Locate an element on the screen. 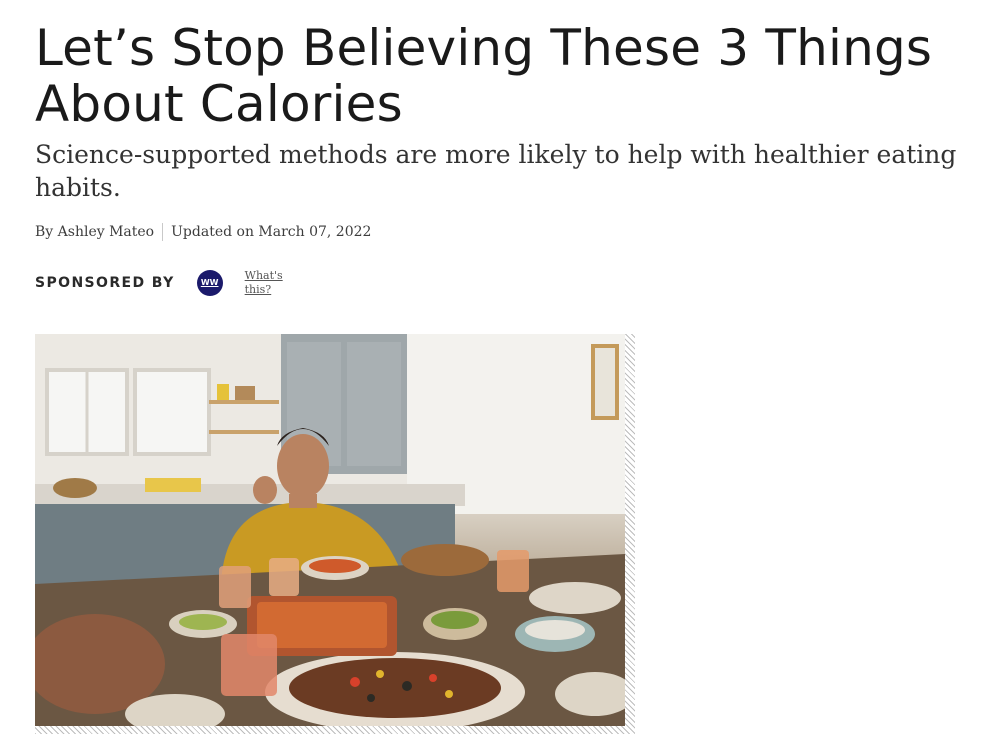 This screenshot has height=739, width=996. ww-logo-icon: WW is located at coordinates (209, 283).